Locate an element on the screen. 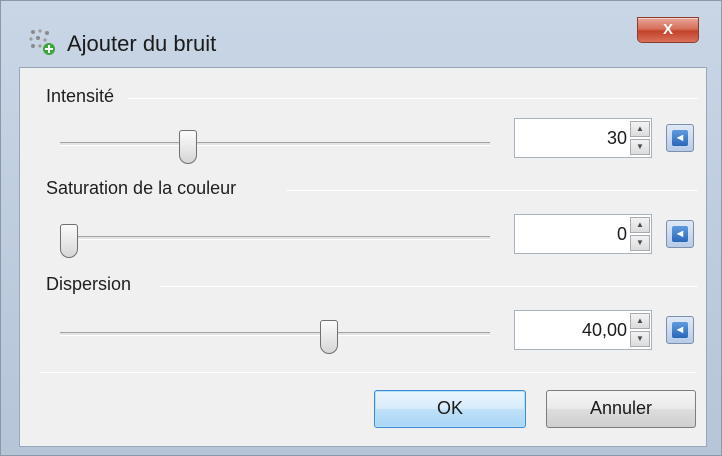  dispersion-reset-button: ◄ is located at coordinates (680, 330).